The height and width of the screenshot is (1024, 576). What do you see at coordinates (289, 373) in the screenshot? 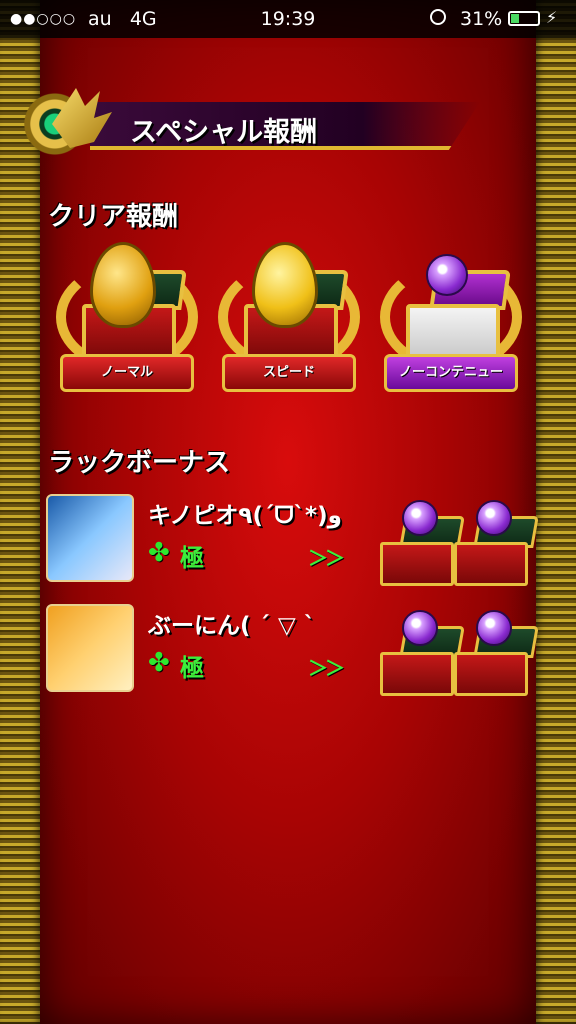
I see `reward-label-speed: スピード` at bounding box center [289, 373].